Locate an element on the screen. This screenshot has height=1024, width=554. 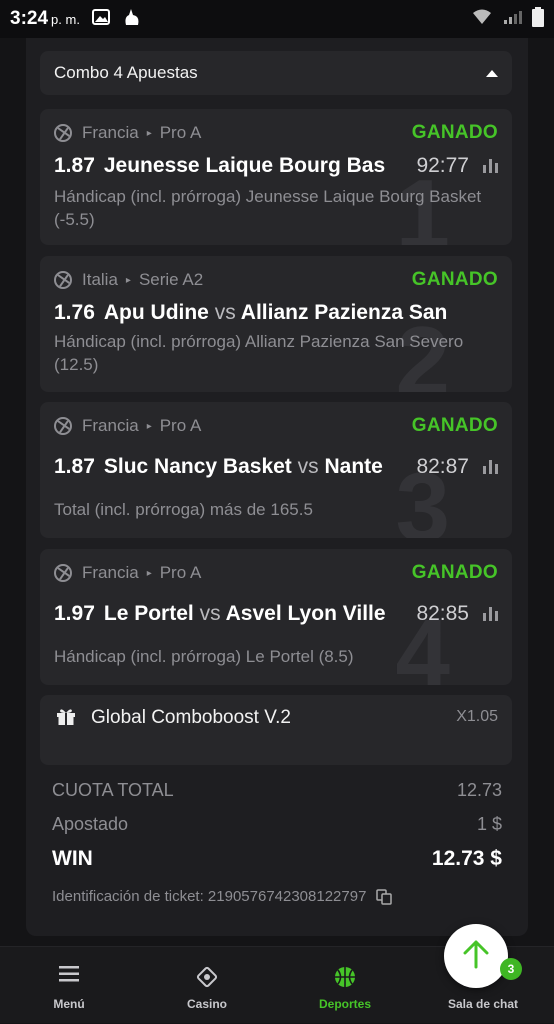
staked-value: 1 $ is located at coordinates (489, 824).